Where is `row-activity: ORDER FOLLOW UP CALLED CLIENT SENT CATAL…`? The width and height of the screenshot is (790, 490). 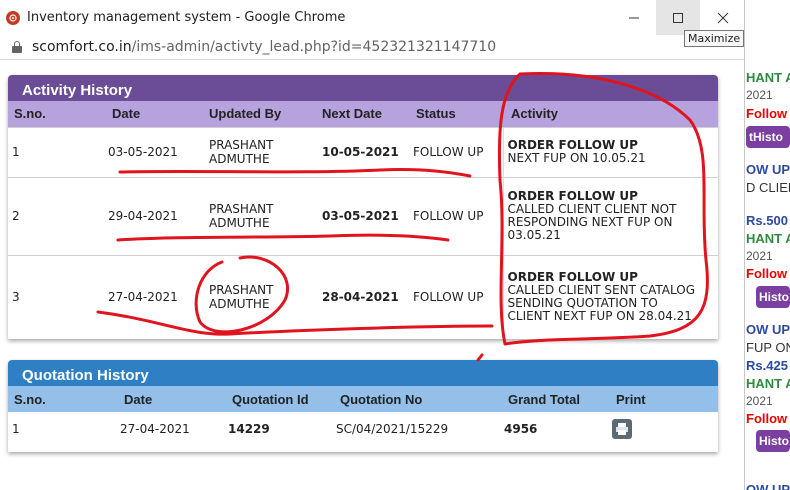
row-activity: ORDER FOLLOW UP CALLED CLIENT SENT CATAL… is located at coordinates (610, 296).